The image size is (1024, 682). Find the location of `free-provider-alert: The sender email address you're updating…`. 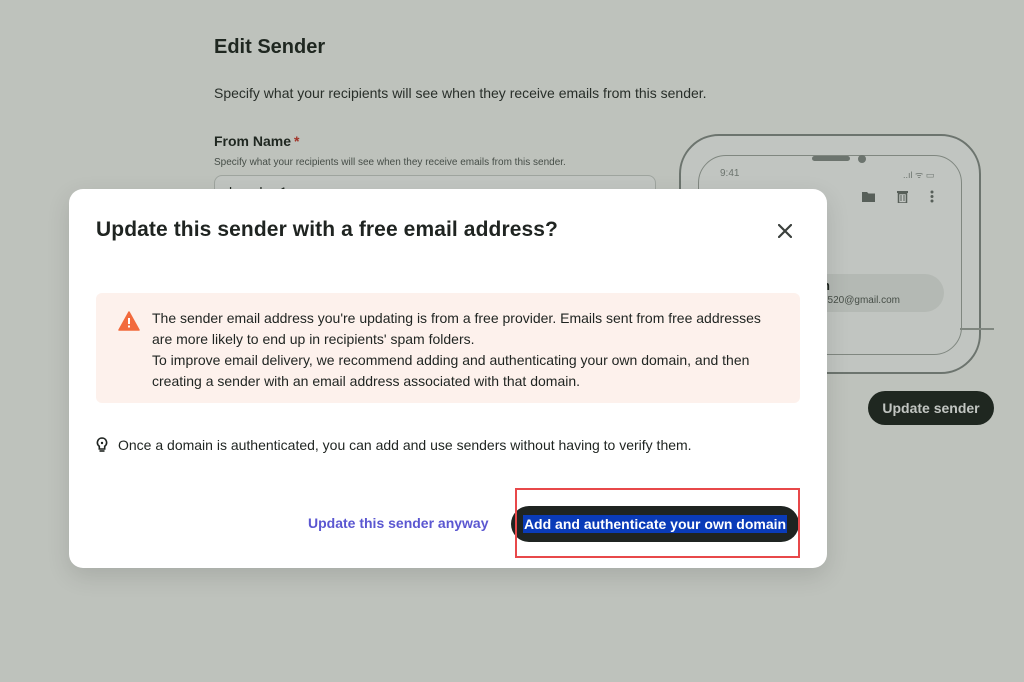

free-provider-alert: The sender email address you're updating… is located at coordinates (448, 348).